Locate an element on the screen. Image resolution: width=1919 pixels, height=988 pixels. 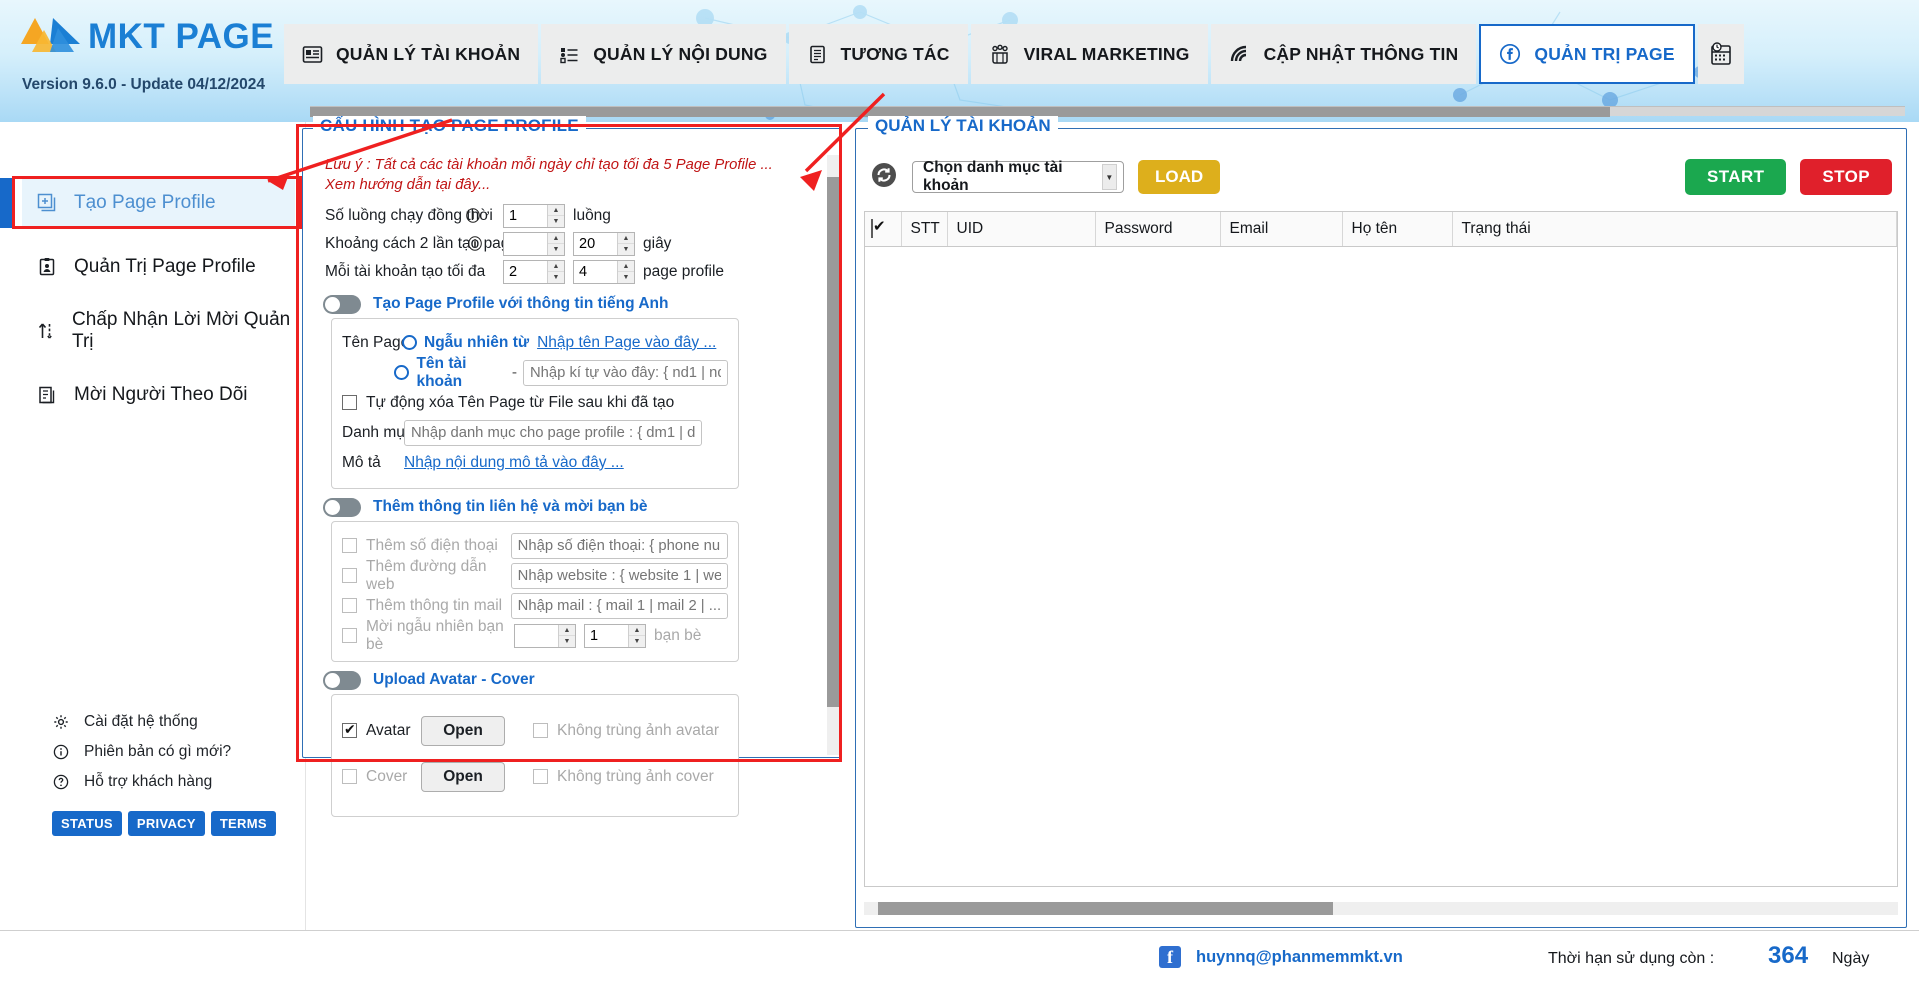
checkbox-invite-friends is located at coordinates (349, 636).